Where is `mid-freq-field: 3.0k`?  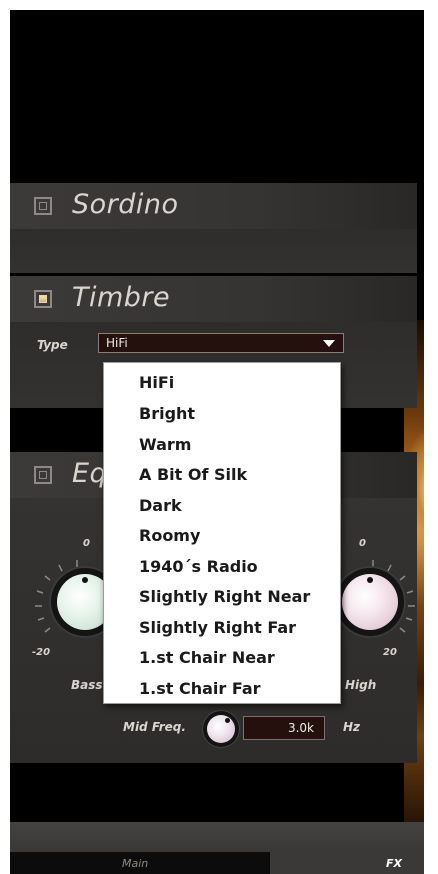 mid-freq-field: 3.0k is located at coordinates (284, 728).